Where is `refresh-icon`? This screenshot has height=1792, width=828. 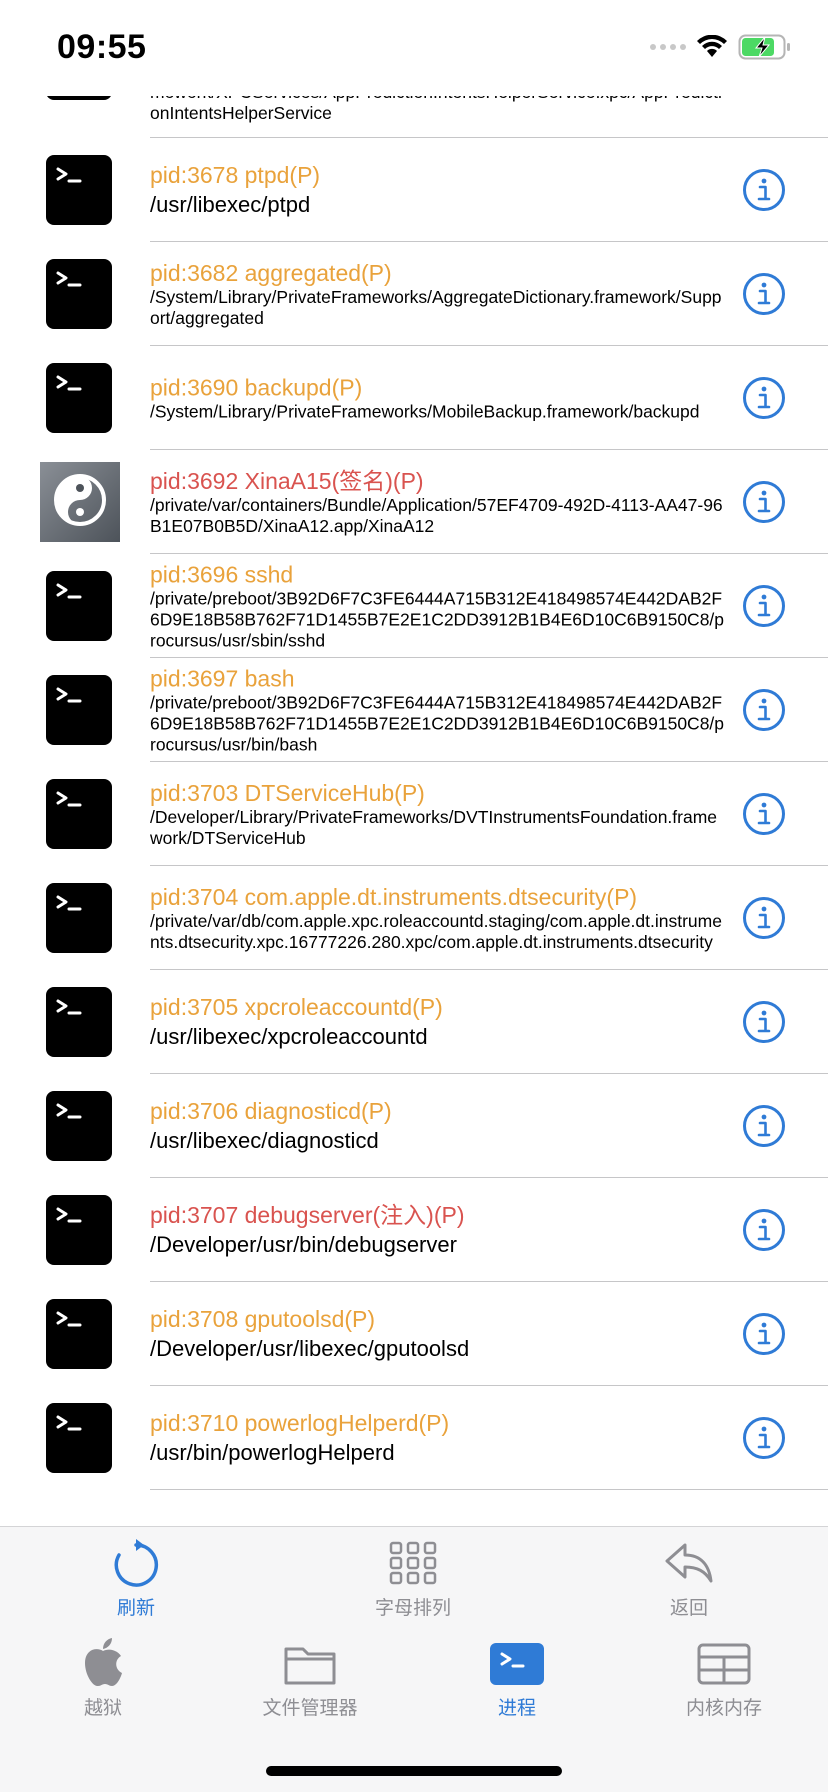 refresh-icon is located at coordinates (136, 1563).